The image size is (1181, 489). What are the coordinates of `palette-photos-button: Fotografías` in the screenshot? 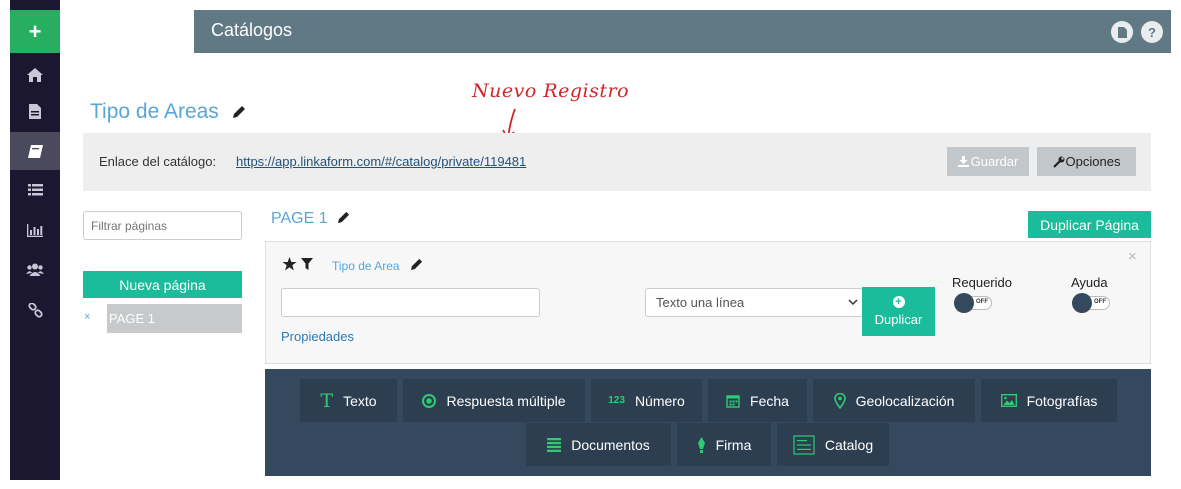 It's located at (1049, 400).